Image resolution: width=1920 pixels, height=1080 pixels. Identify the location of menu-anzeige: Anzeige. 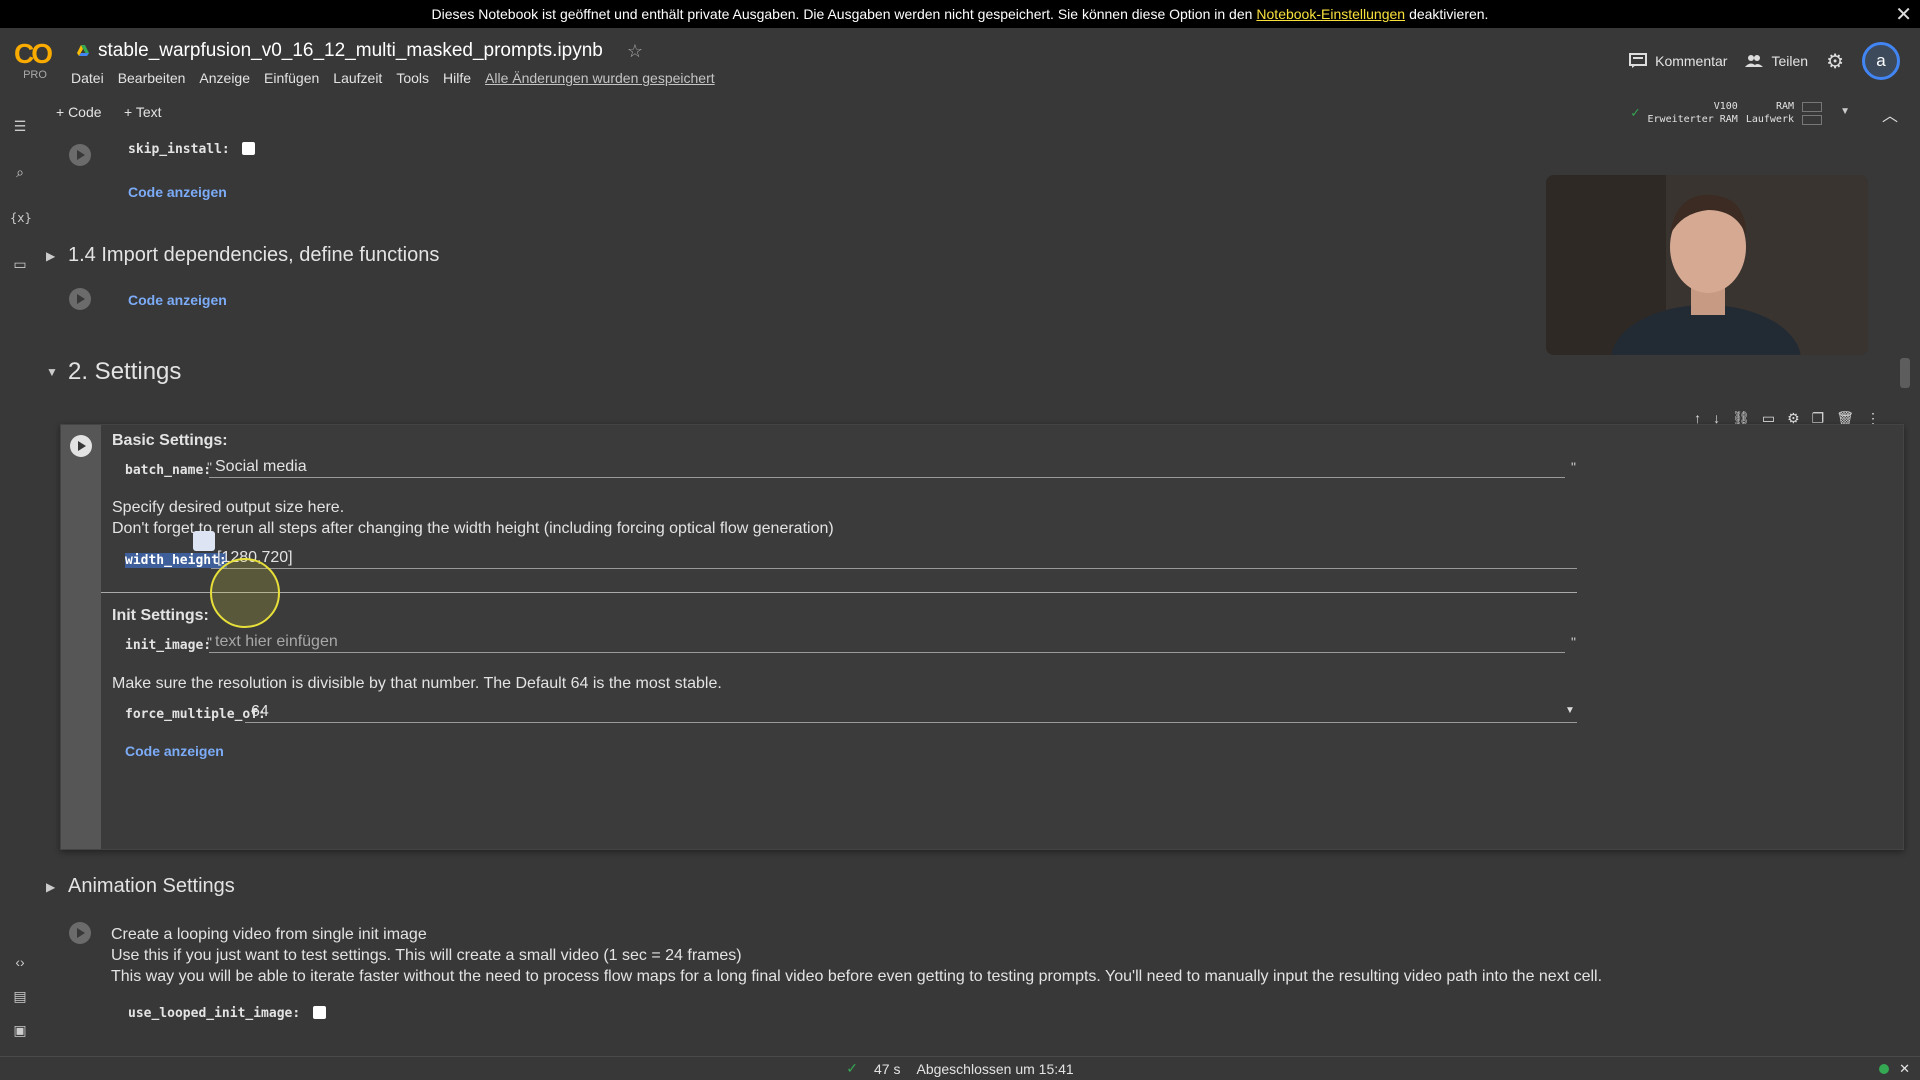
(224, 78).